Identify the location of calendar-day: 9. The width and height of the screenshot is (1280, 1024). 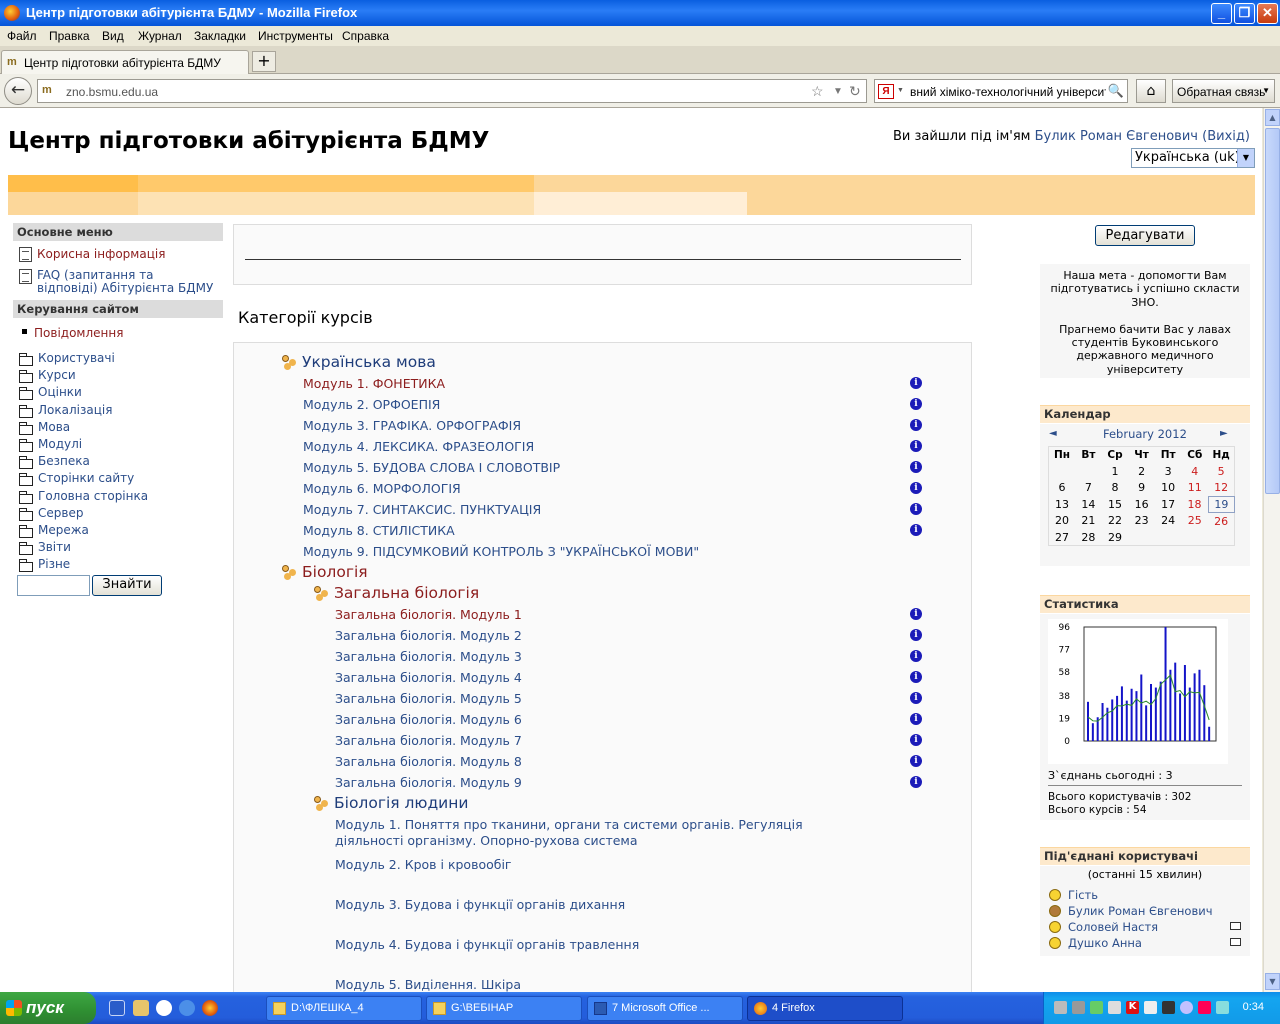
(1141, 488).